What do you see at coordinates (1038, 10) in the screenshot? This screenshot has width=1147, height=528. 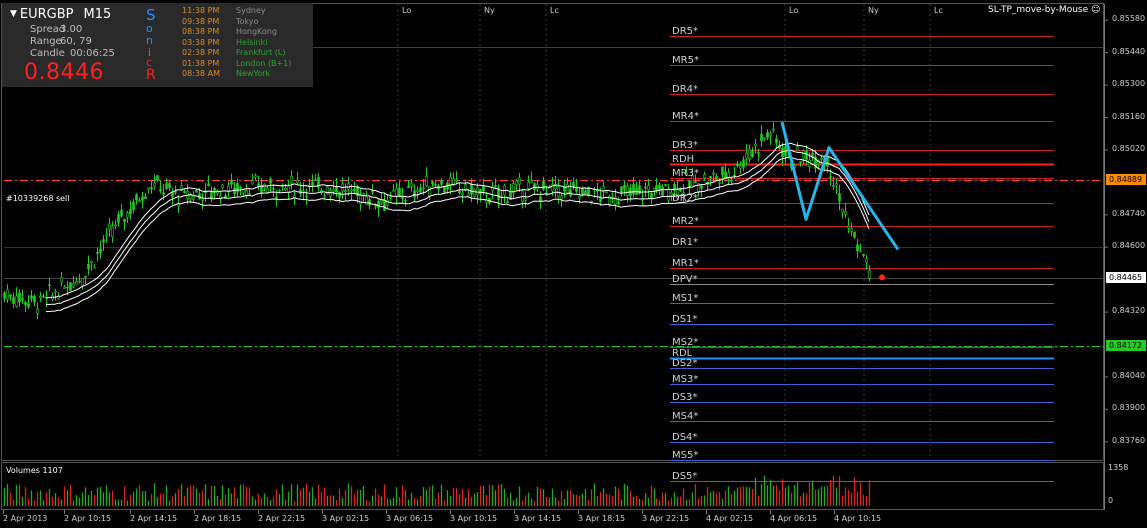 I see `indicator-title-text: SL-TP_move-by-Mouse` at bounding box center [1038, 10].